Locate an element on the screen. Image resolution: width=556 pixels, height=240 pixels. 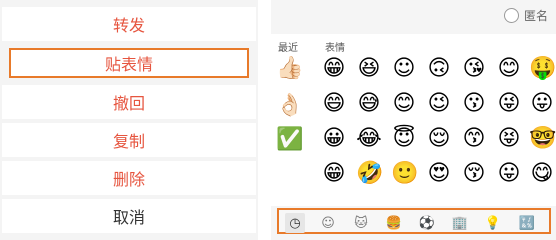
soccer-ball-icon: ⚽ is located at coordinates (427, 223).